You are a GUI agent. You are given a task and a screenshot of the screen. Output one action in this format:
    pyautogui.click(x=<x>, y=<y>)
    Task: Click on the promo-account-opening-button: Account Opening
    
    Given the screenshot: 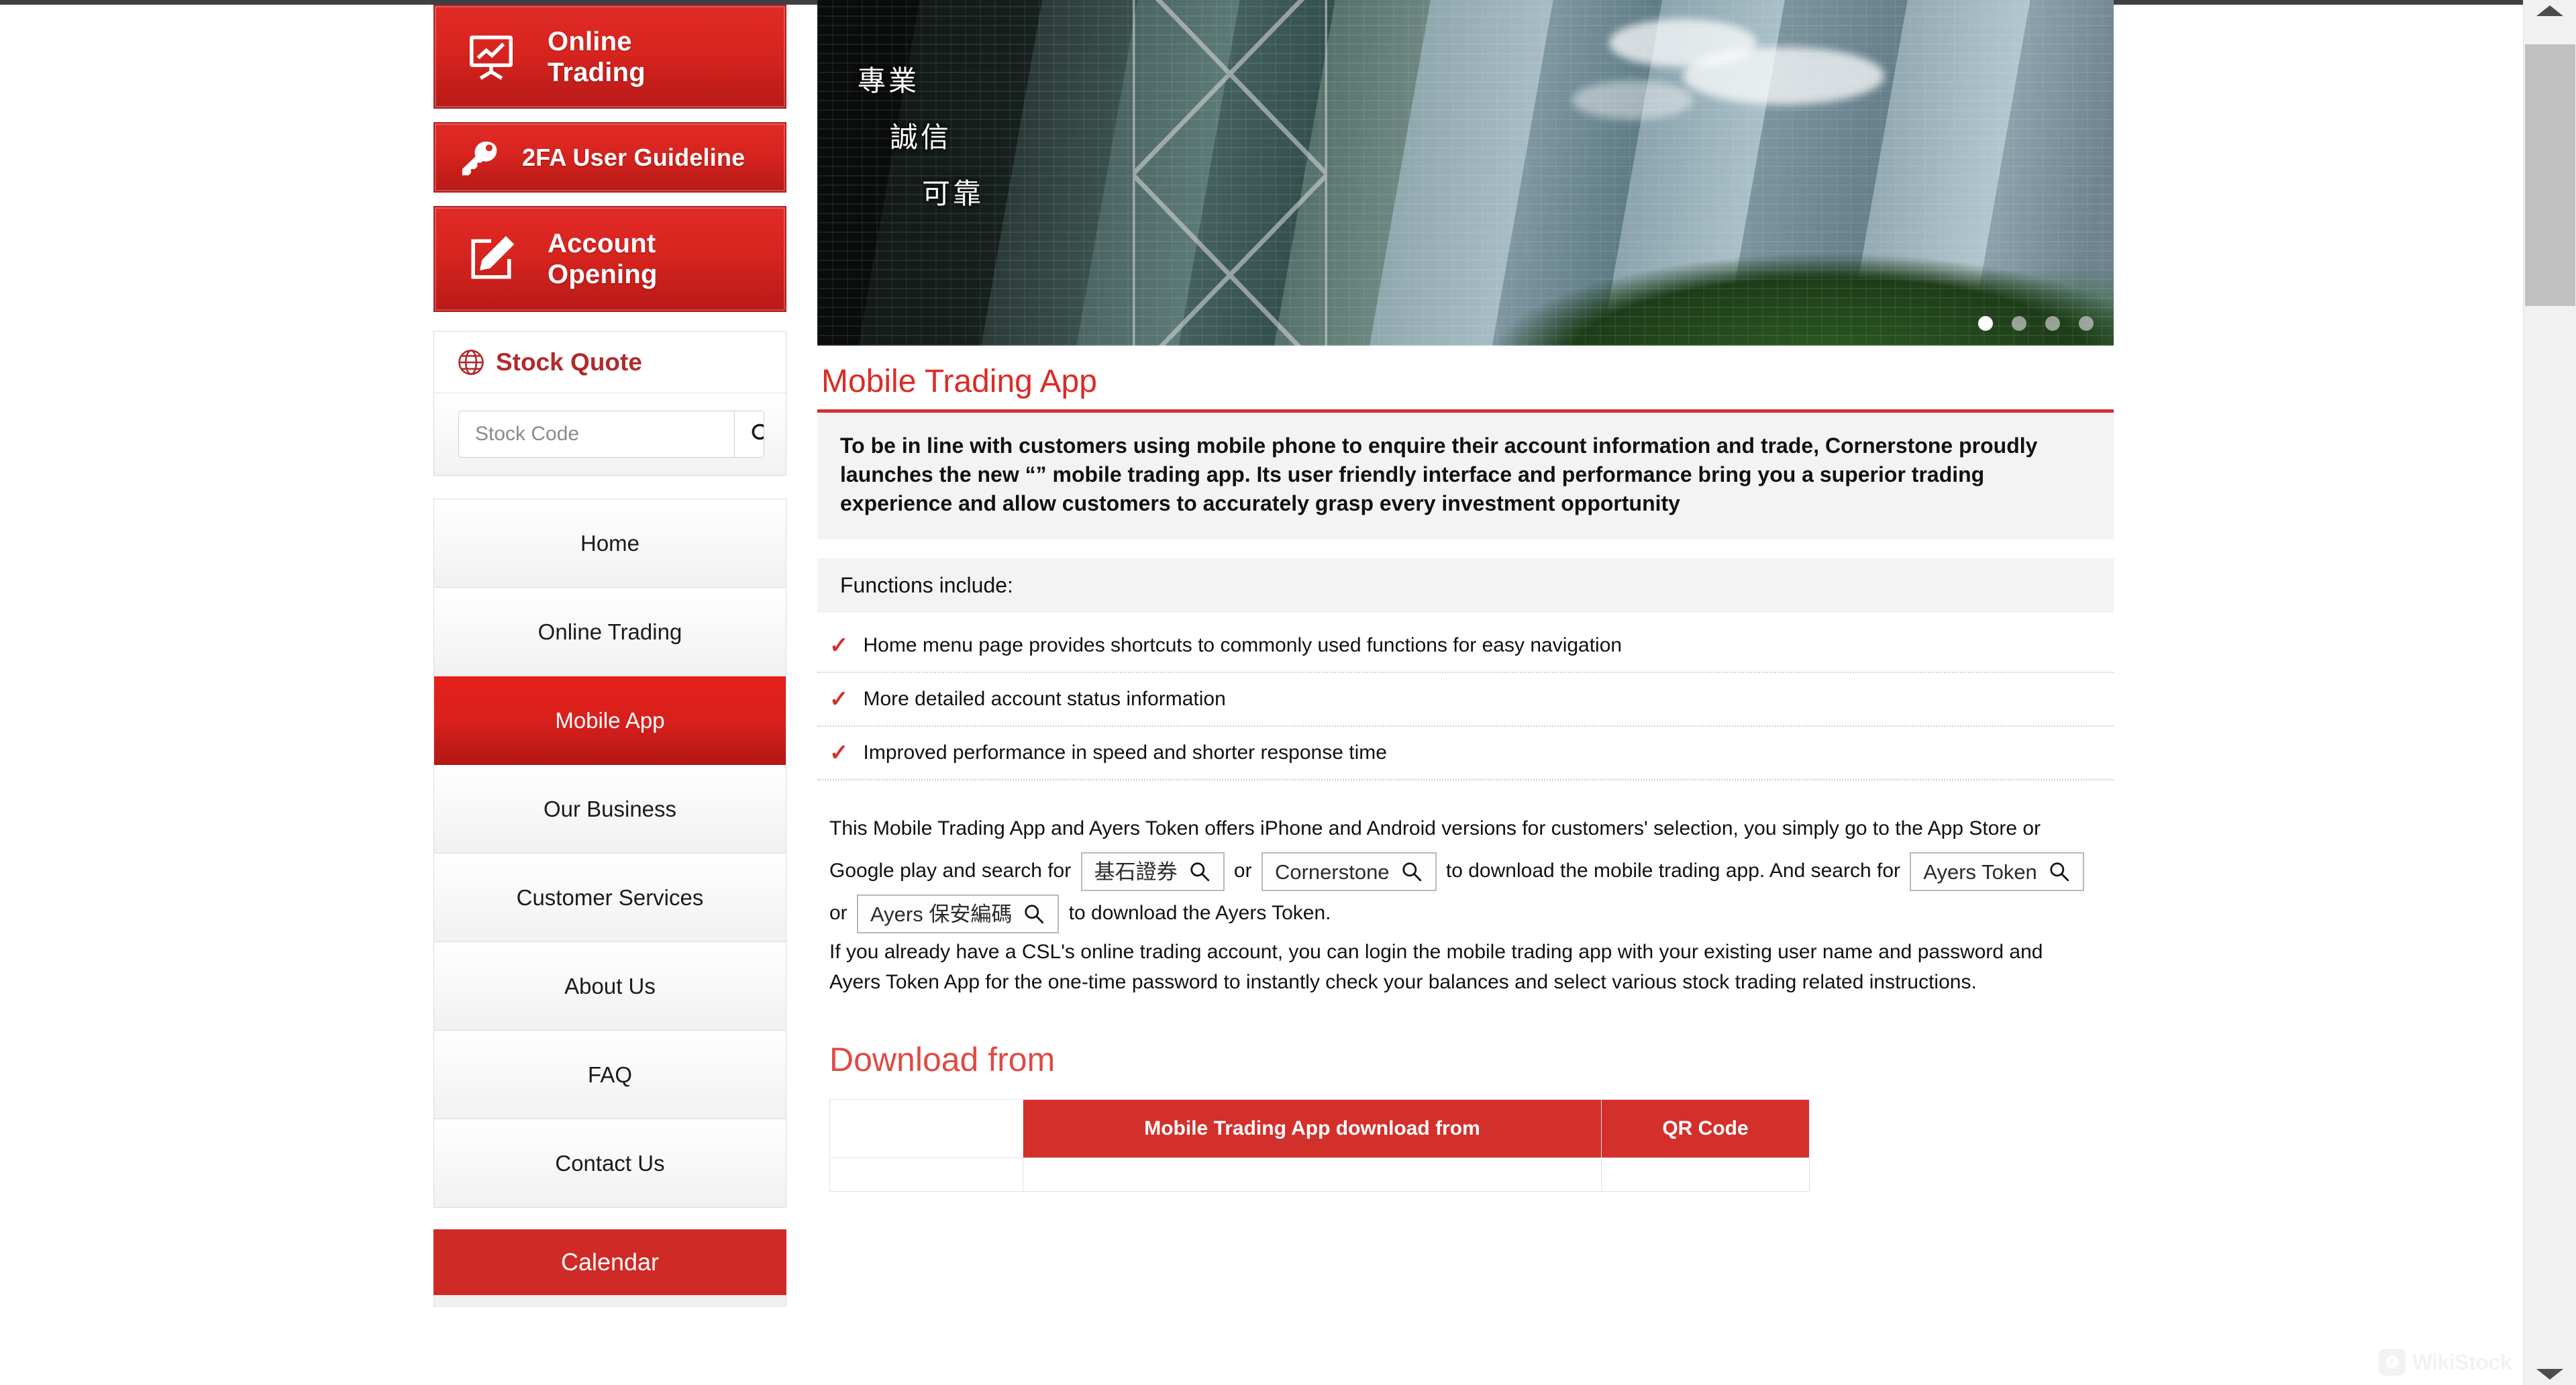 What is the action you would take?
    pyautogui.click(x=609, y=259)
    